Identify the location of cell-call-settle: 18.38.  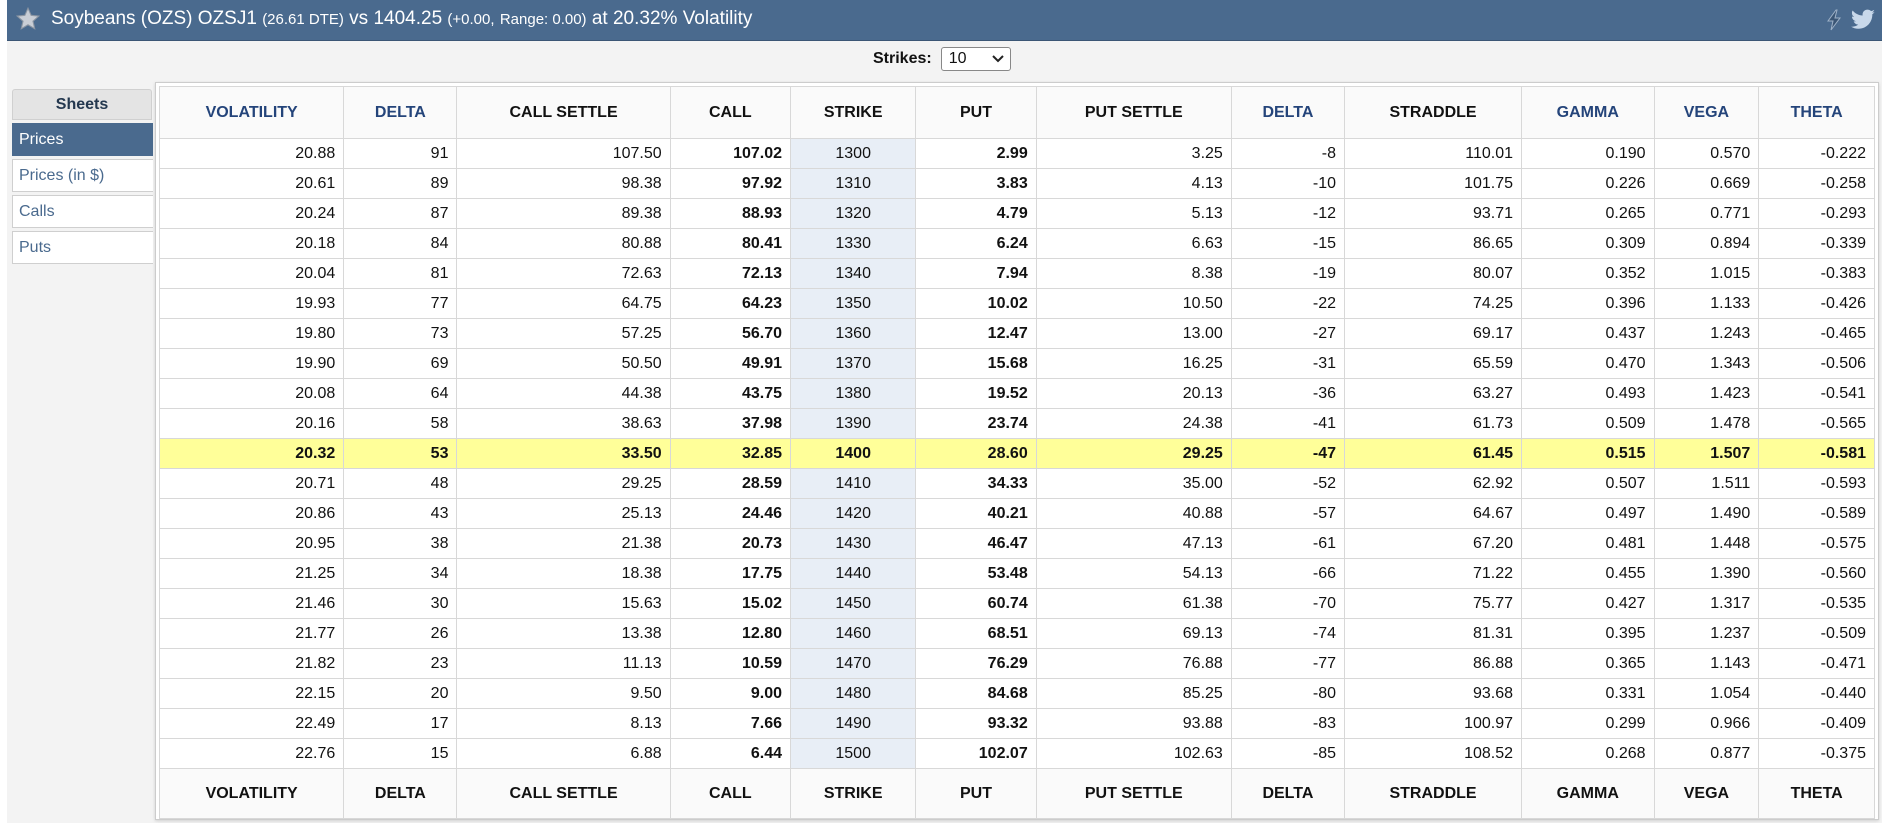
(563, 573).